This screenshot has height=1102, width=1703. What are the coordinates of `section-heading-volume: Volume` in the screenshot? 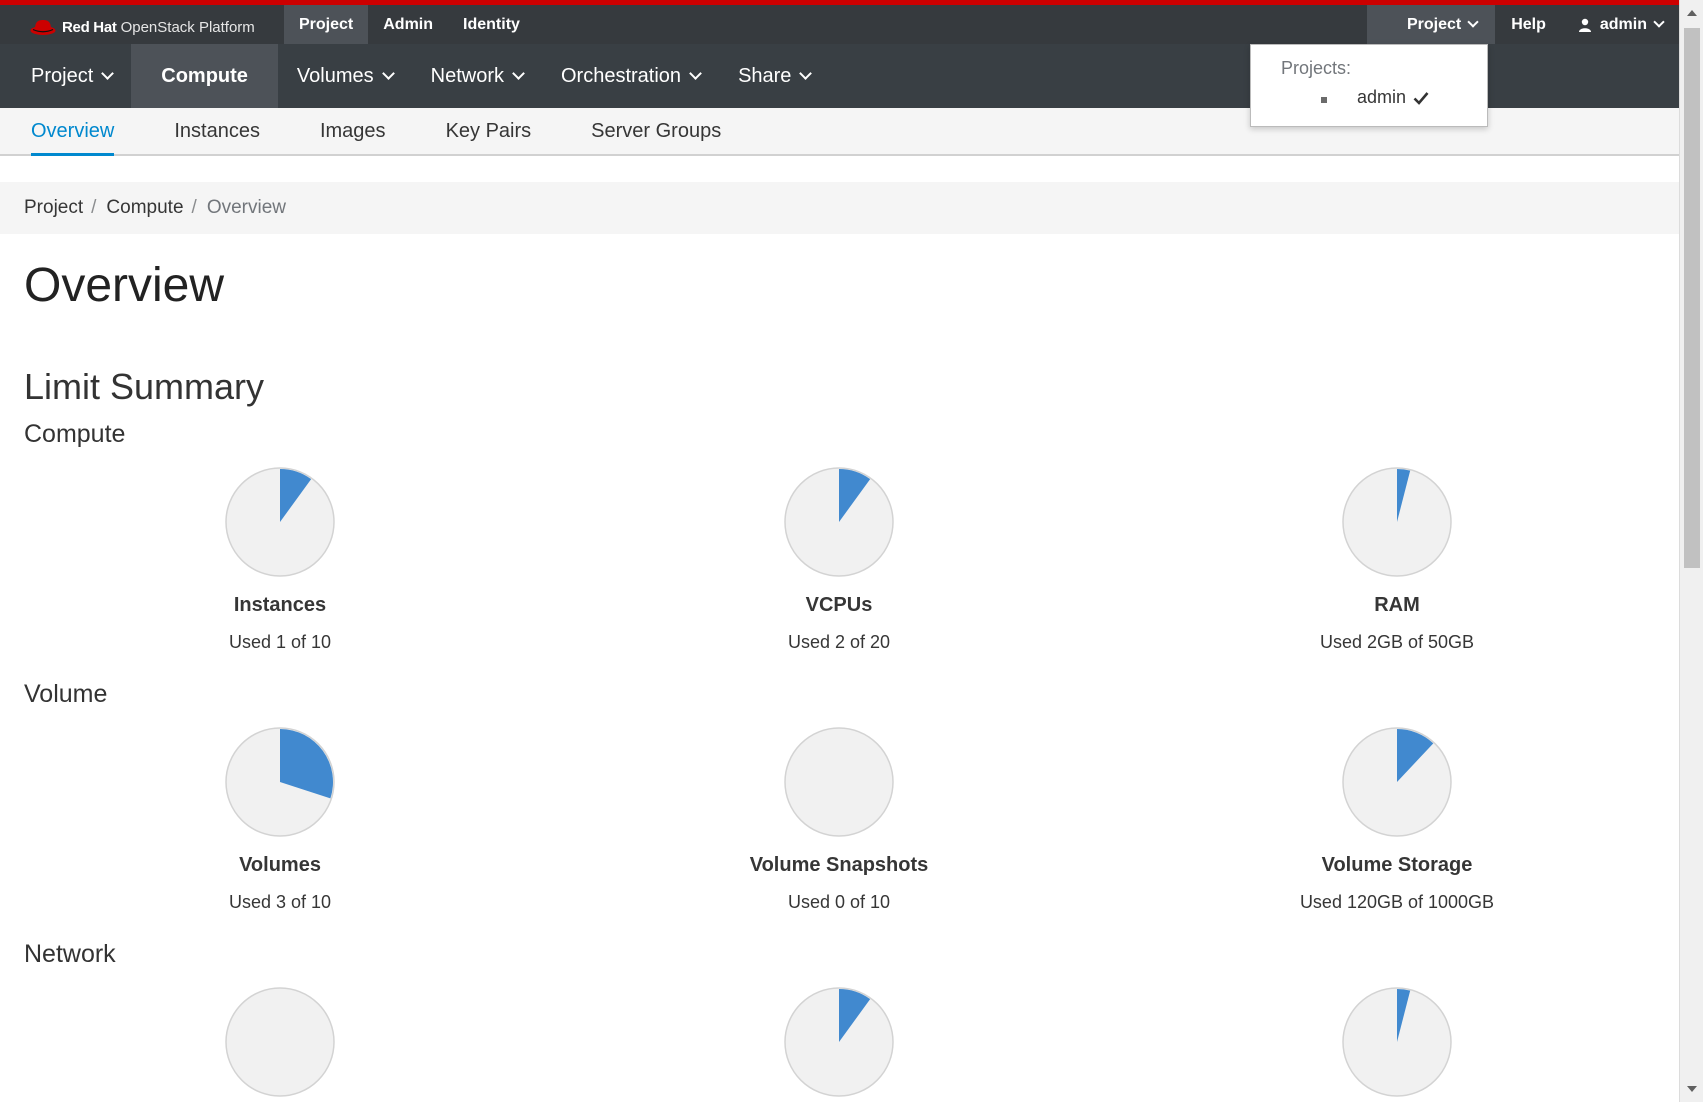 It's located at (66, 694).